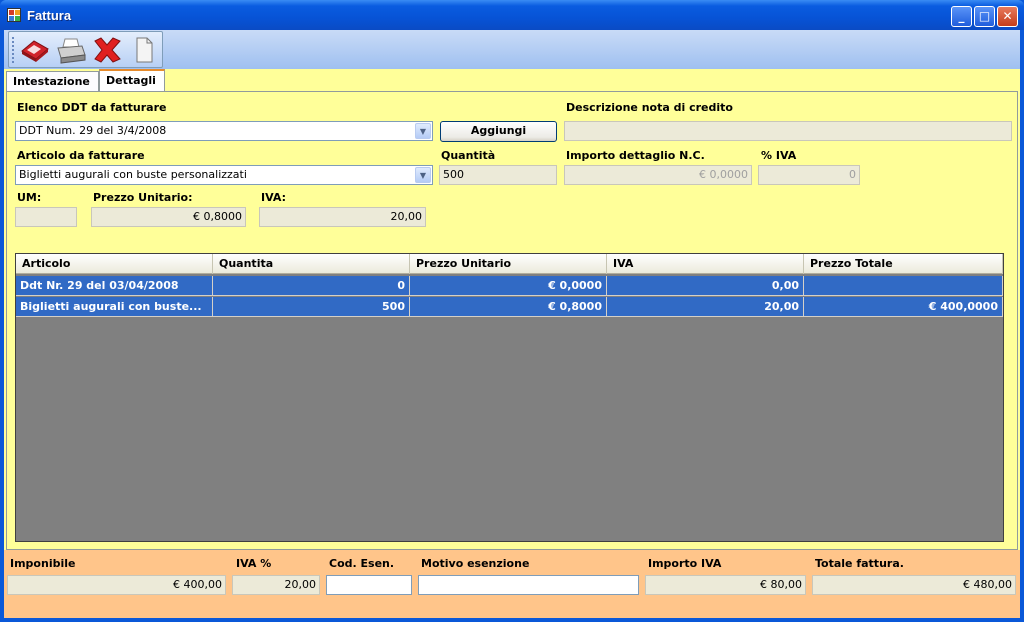 Image resolution: width=1024 pixels, height=622 pixels. I want to click on imponibile-label: Imponibile, so click(43, 563).